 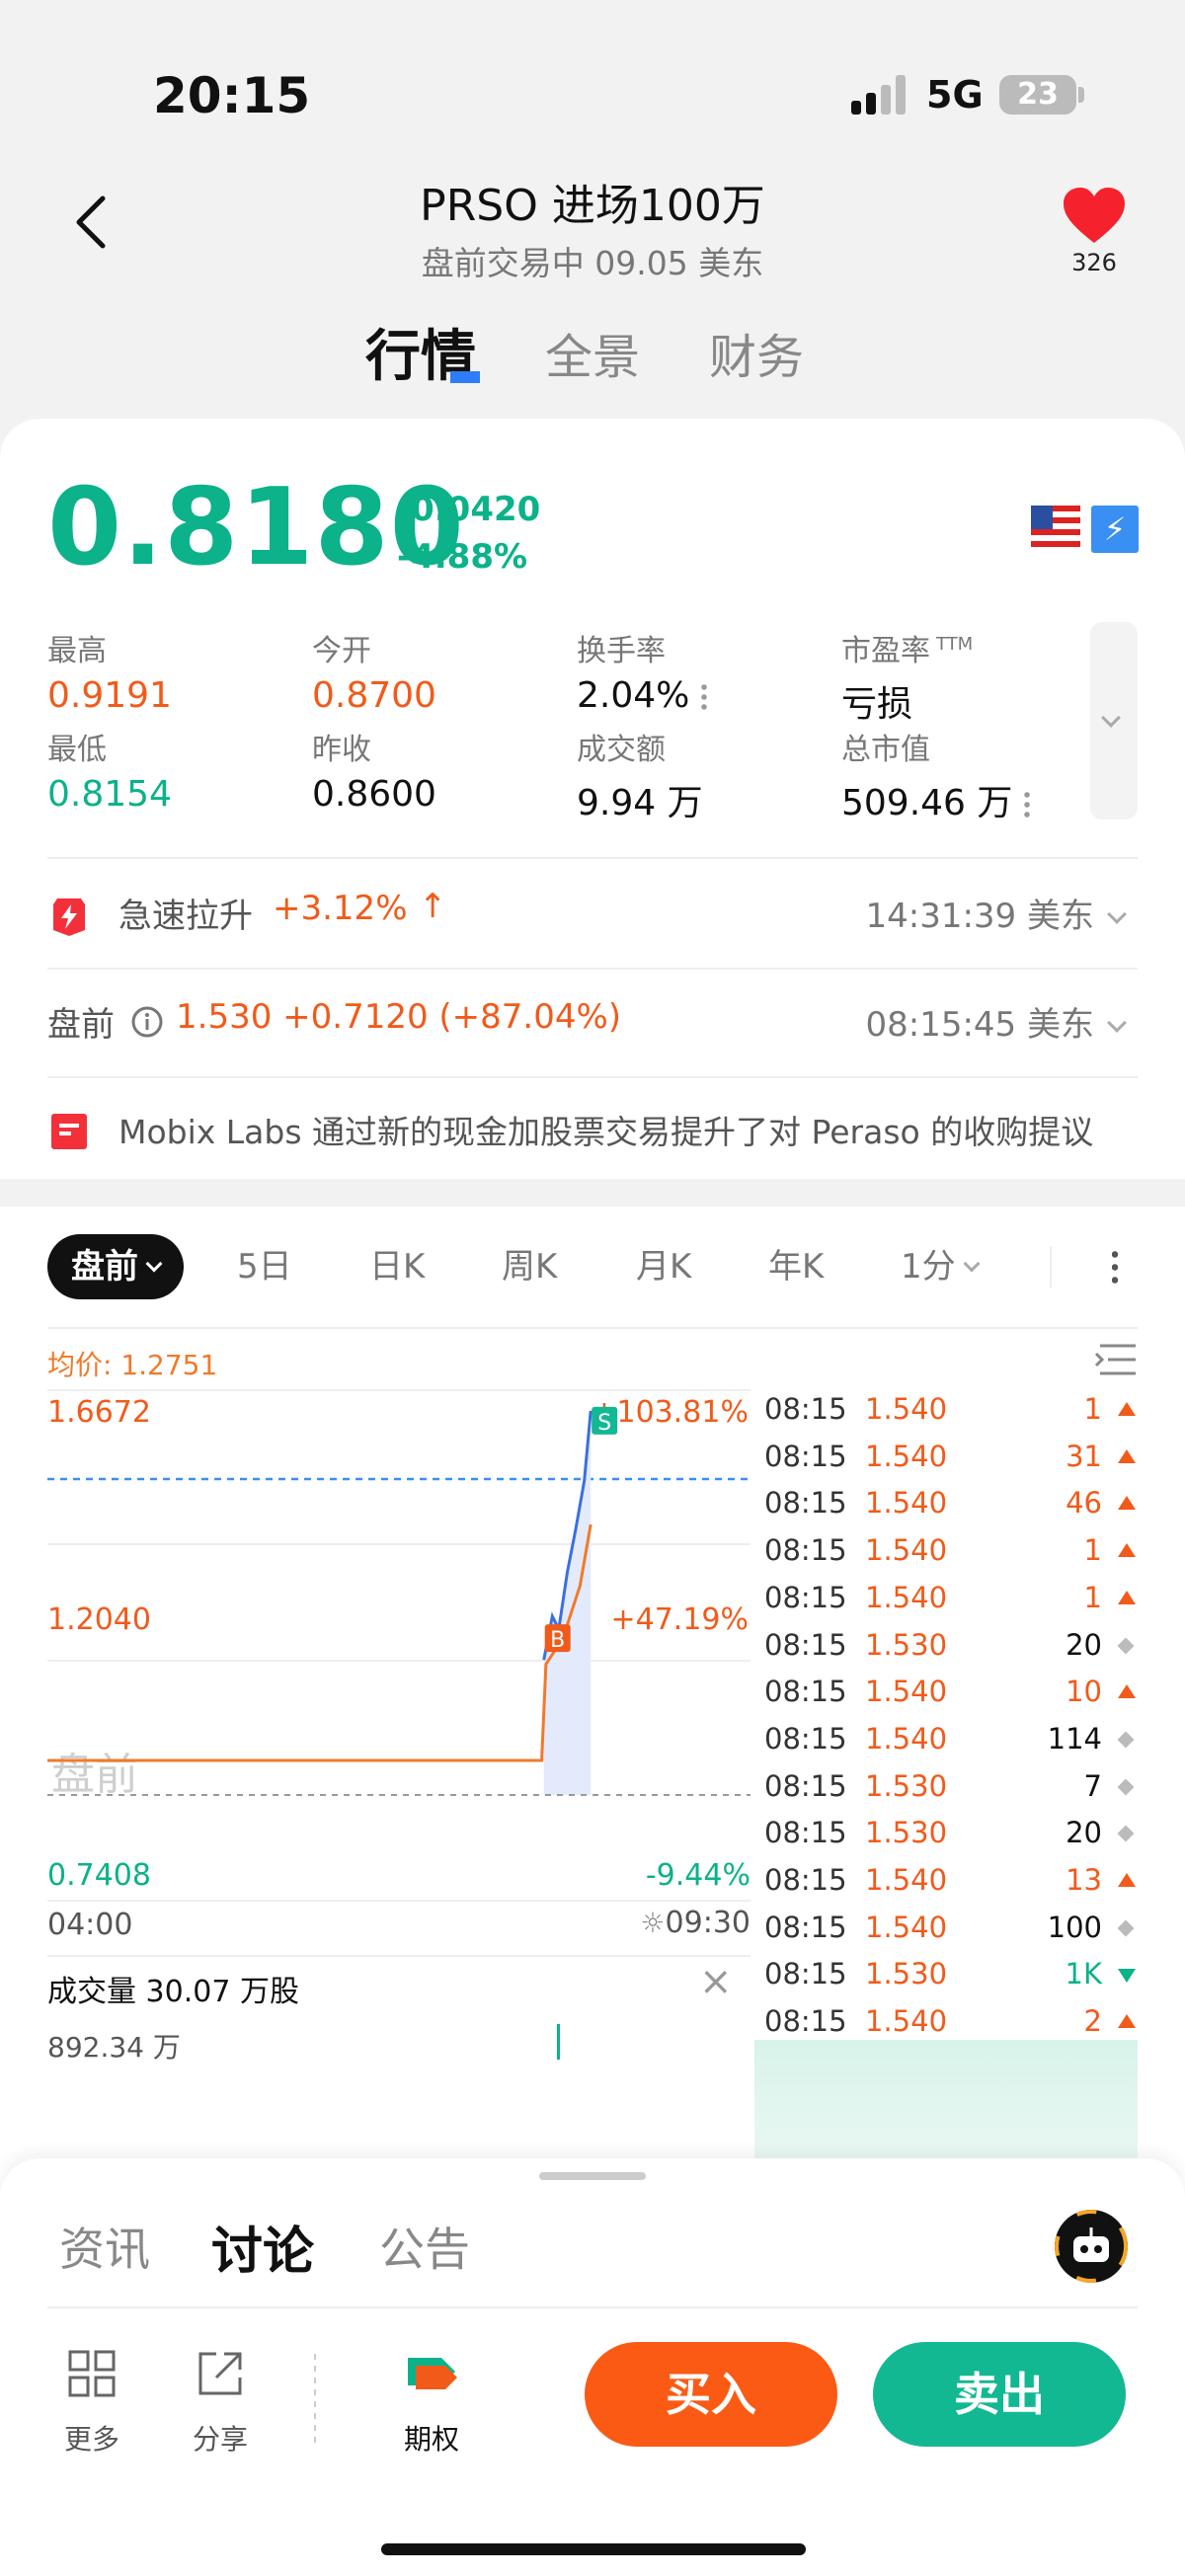 What do you see at coordinates (91, 222) in the screenshot?
I see `back-button` at bounding box center [91, 222].